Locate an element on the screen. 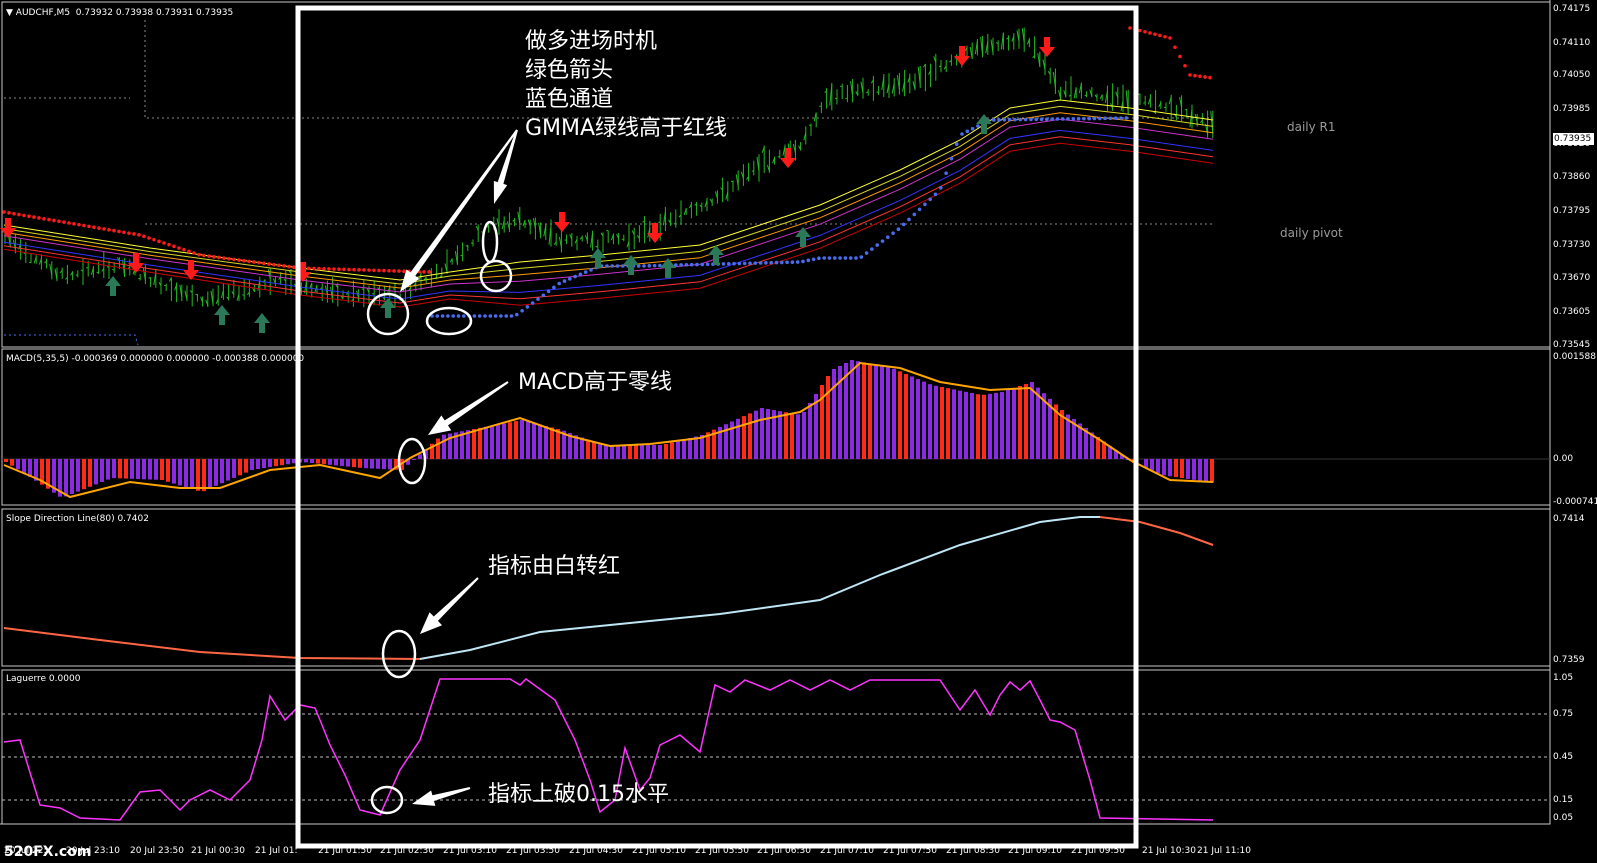 Image resolution: width=1597 pixels, height=863 pixels. time-label: 21 Jul 11:10 is located at coordinates (1224, 851).